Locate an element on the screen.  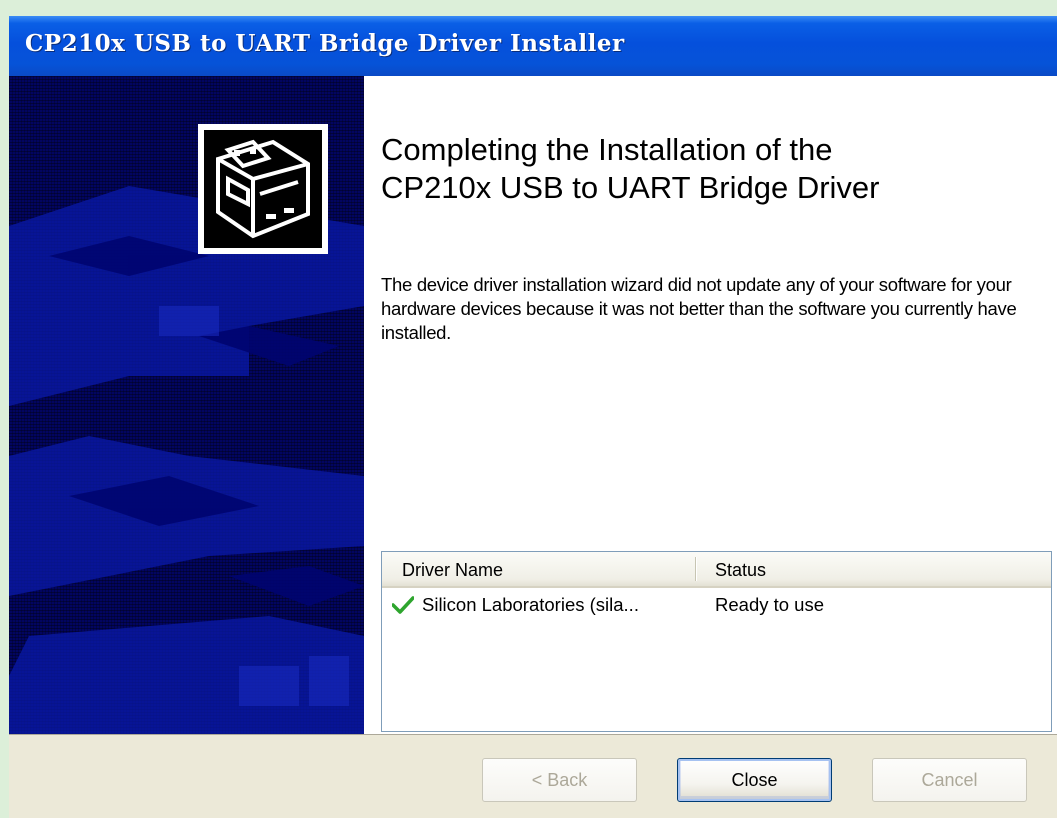
column-header-driver-name: Driver Name is located at coordinates (452, 569).